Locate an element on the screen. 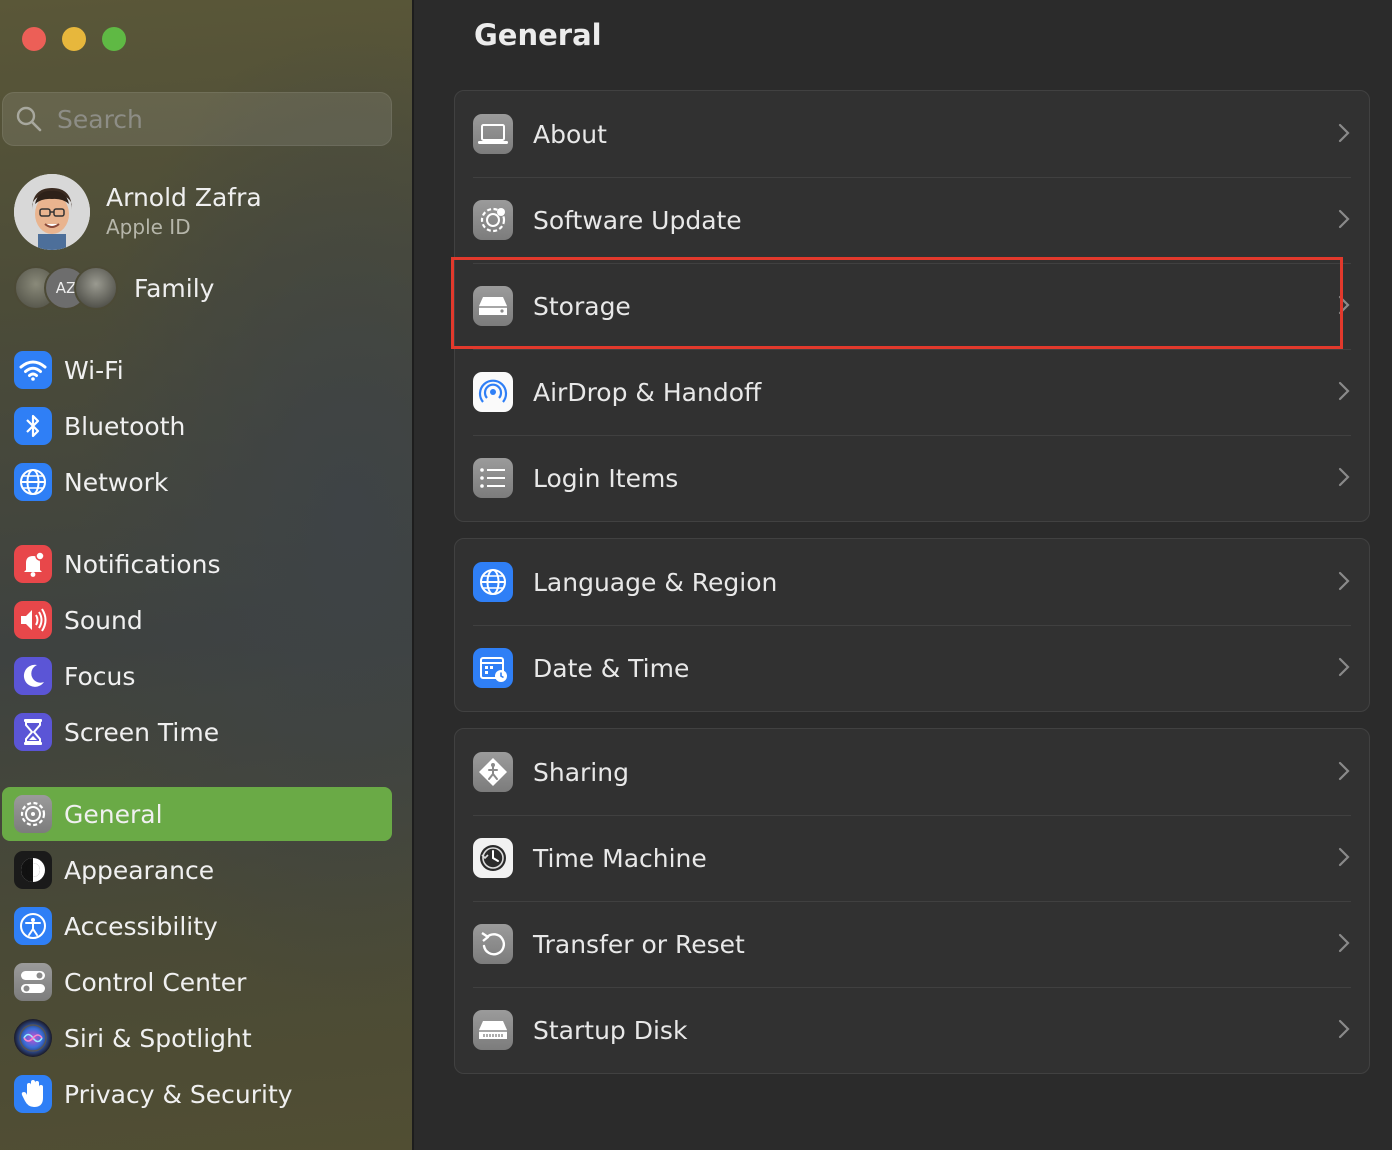 The image size is (1392, 1150). sidebar-item-label: Bluetooth is located at coordinates (125, 426).